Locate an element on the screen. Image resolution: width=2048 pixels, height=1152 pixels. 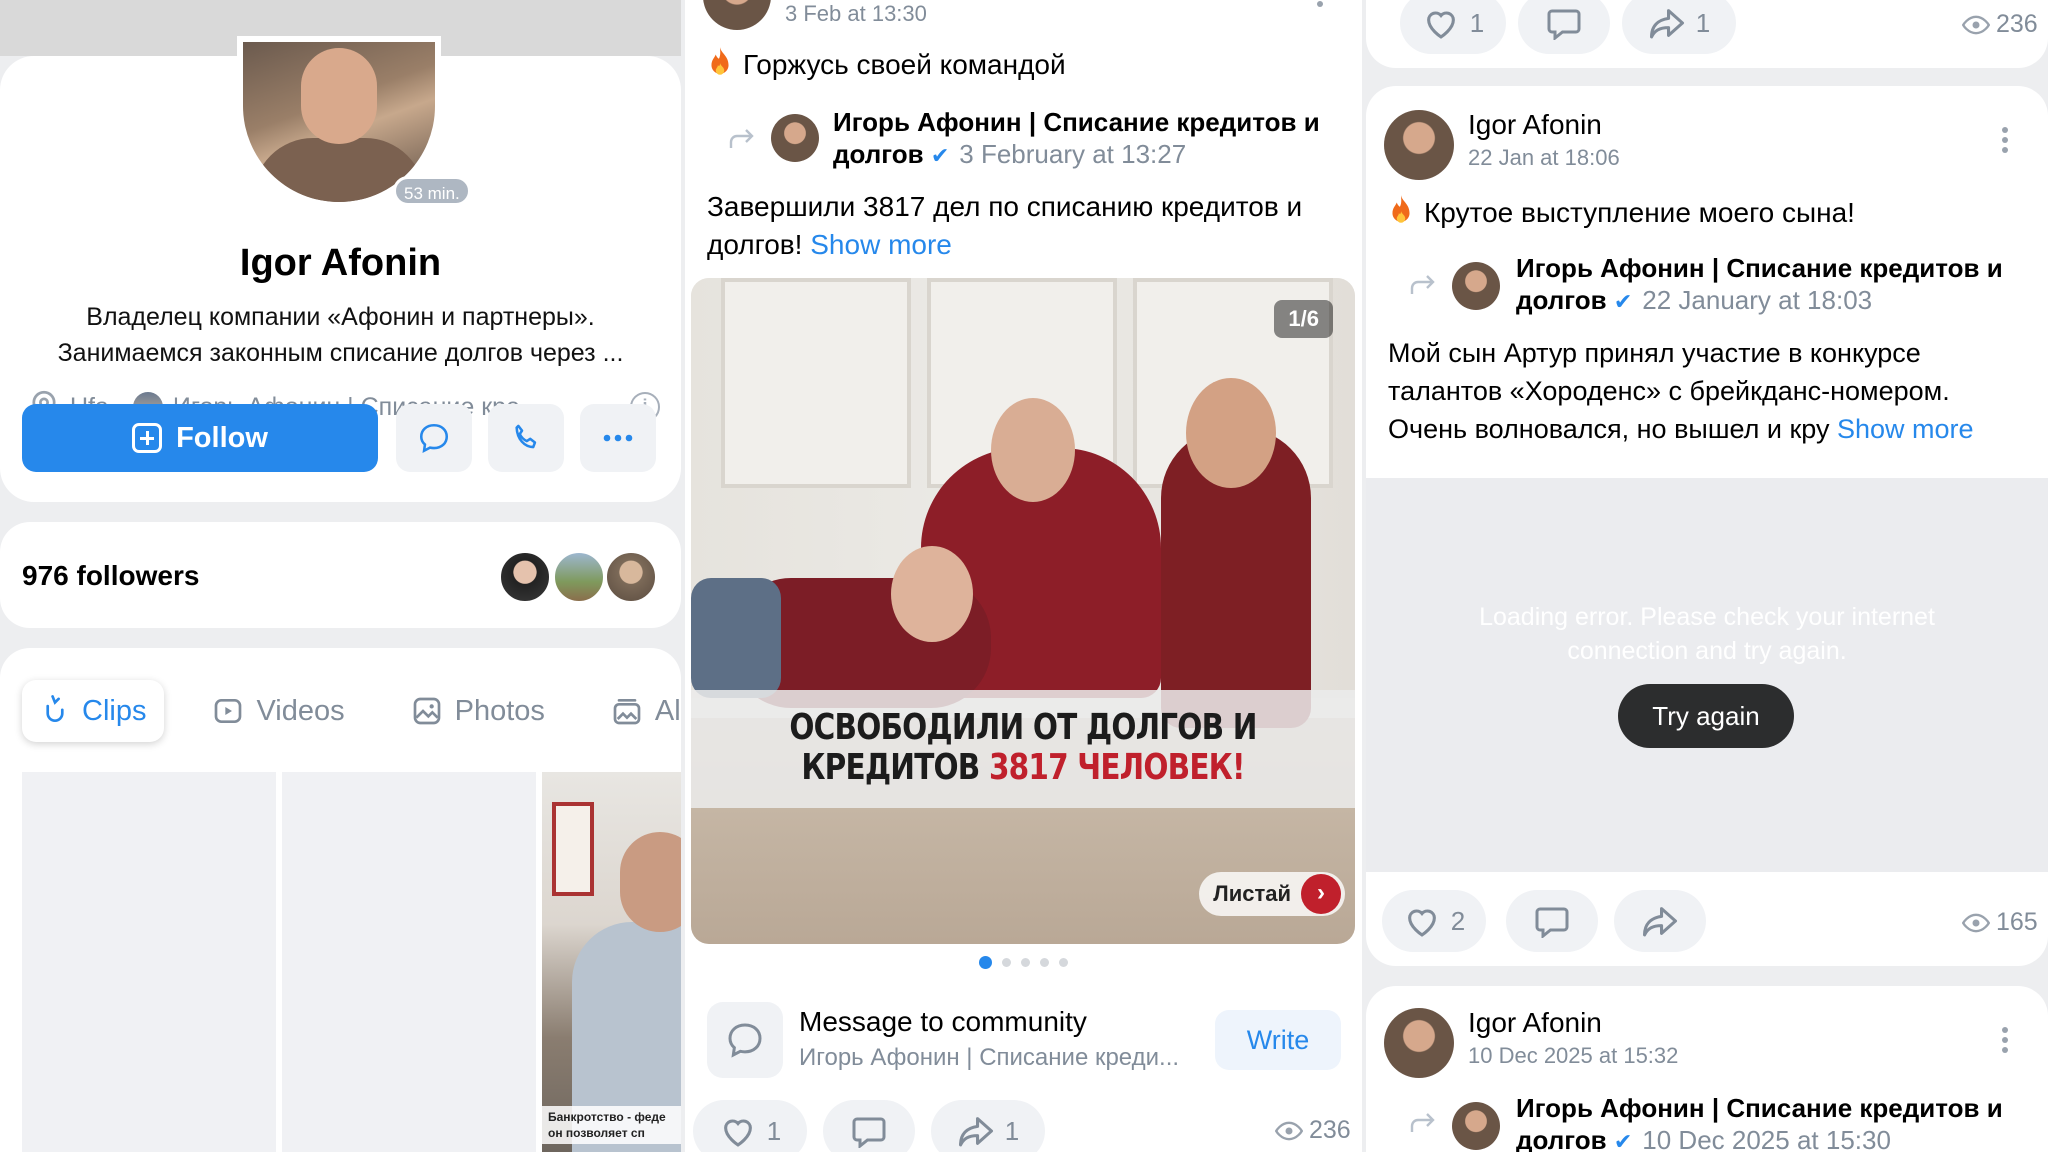
chevron-right-icon: › is located at coordinates (1321, 894).